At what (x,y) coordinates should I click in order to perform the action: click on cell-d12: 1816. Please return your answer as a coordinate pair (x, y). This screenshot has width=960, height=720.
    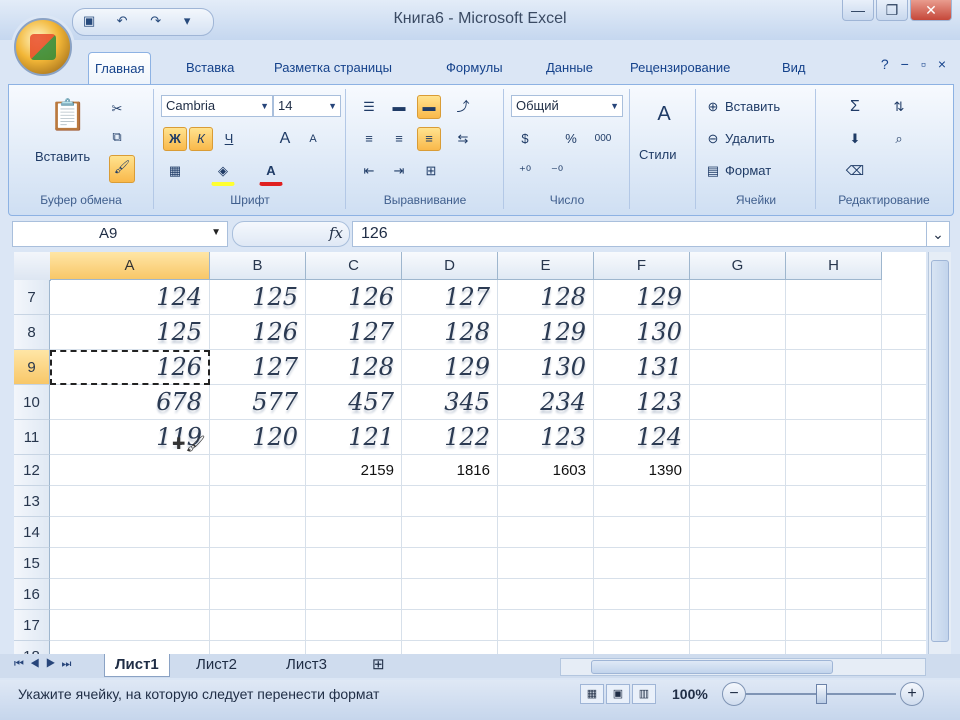
    Looking at the image, I should click on (450, 470).